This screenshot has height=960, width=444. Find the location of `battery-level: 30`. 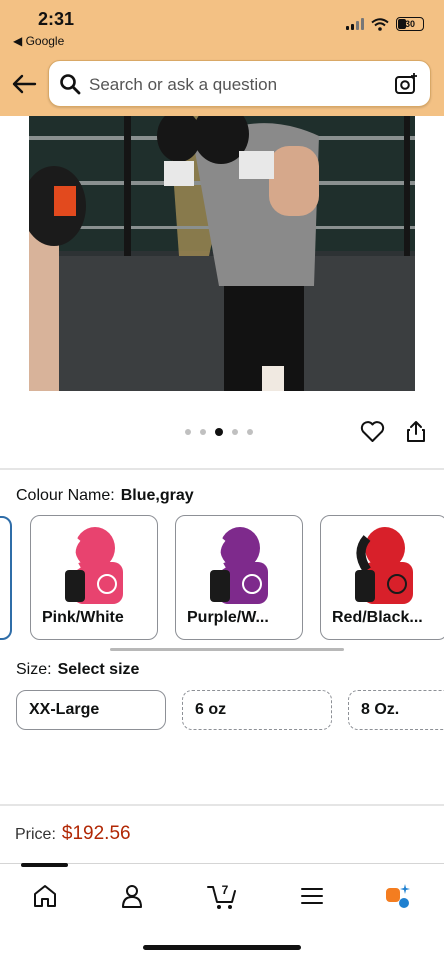

battery-level: 30 is located at coordinates (409, 24).